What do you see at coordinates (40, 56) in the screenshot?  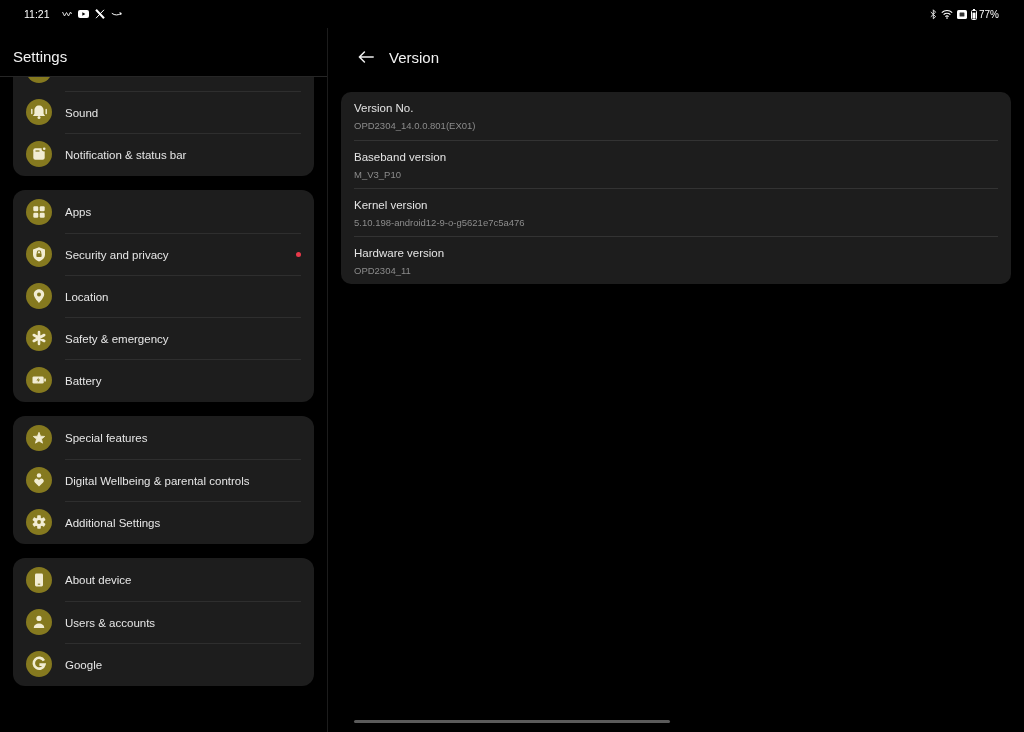 I see `pane-title: Settings` at bounding box center [40, 56].